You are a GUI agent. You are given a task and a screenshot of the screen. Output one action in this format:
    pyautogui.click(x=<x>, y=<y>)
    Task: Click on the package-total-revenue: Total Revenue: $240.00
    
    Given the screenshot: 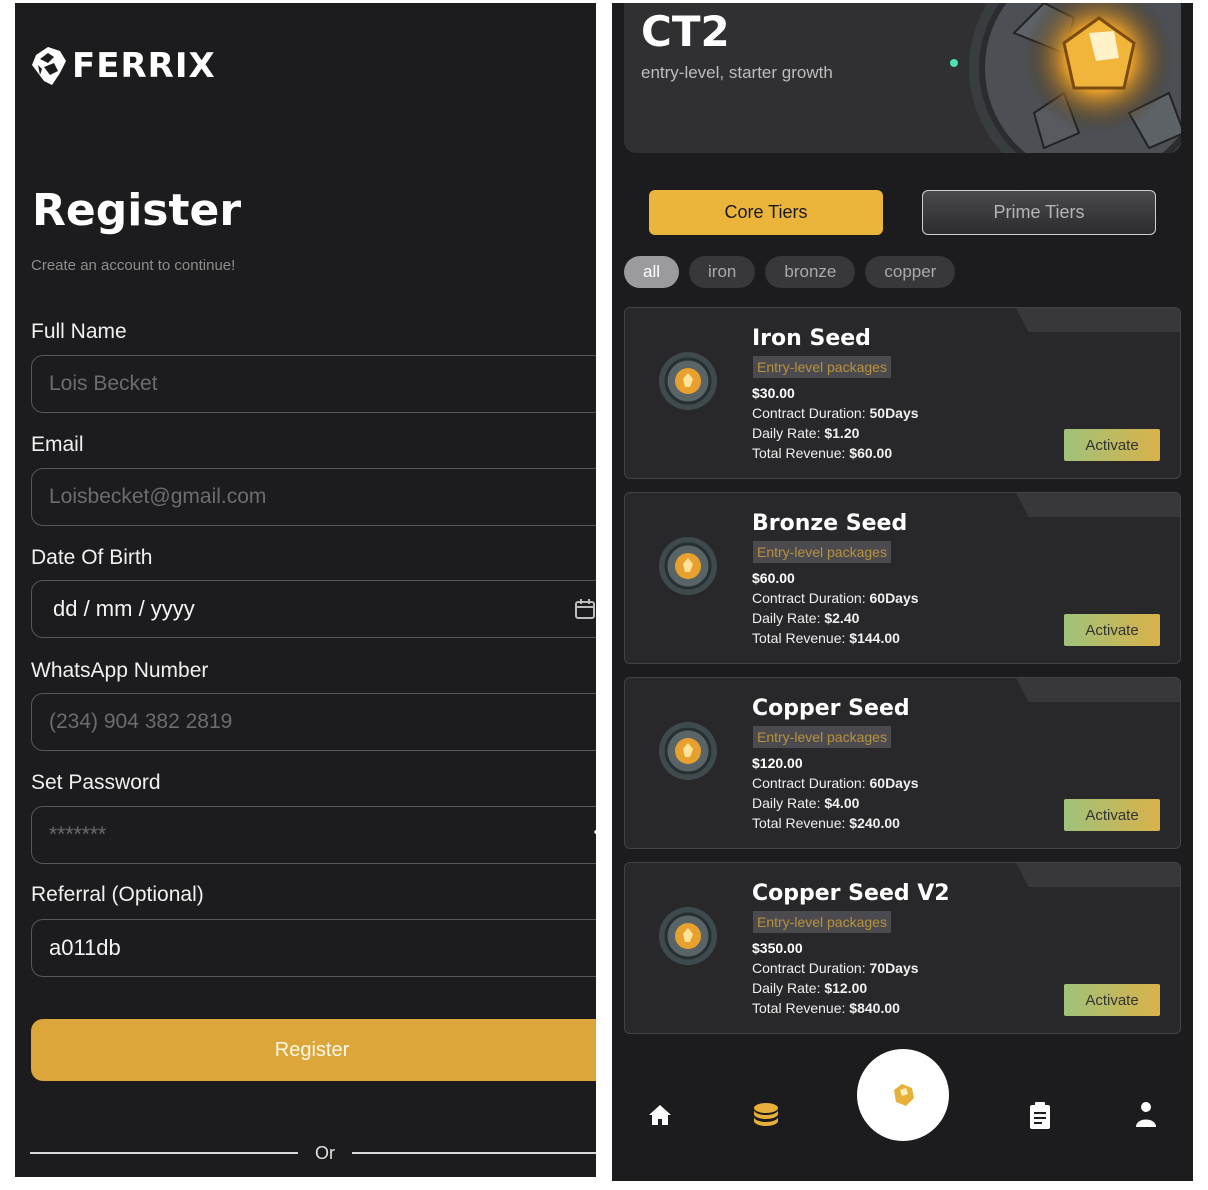 What is the action you would take?
    pyautogui.click(x=826, y=823)
    